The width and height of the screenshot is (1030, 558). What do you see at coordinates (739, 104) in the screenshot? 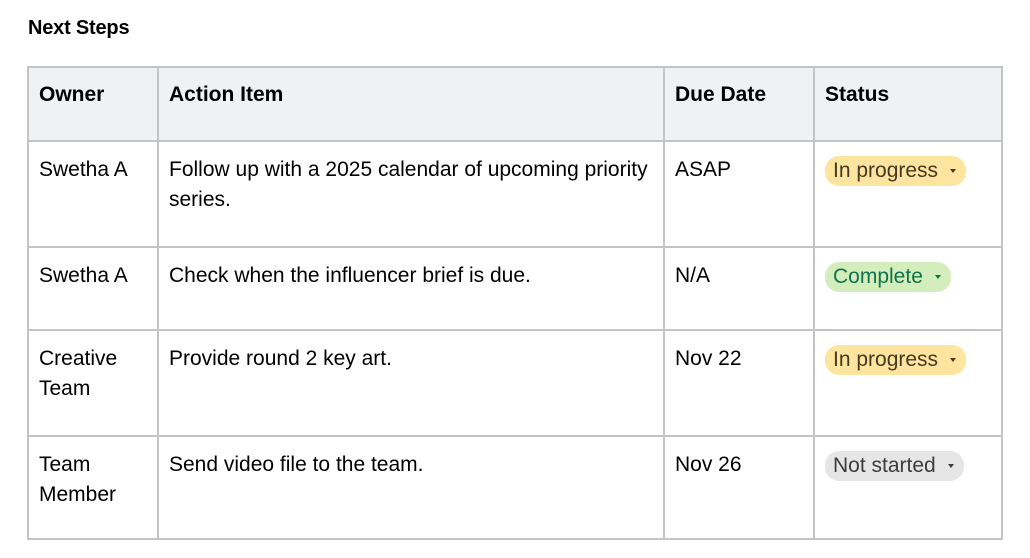
I see `header-due-date: Due Date` at bounding box center [739, 104].